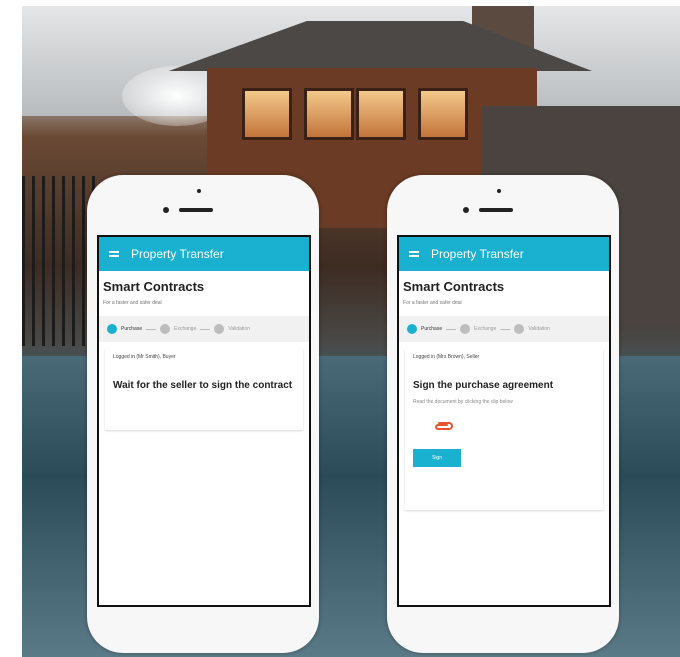 Image resolution: width=680 pixels, height=657 pixels. Describe the element at coordinates (144, 357) in the screenshot. I see `logged-in-label: Logged in (Mr Smith), Buyer` at that location.